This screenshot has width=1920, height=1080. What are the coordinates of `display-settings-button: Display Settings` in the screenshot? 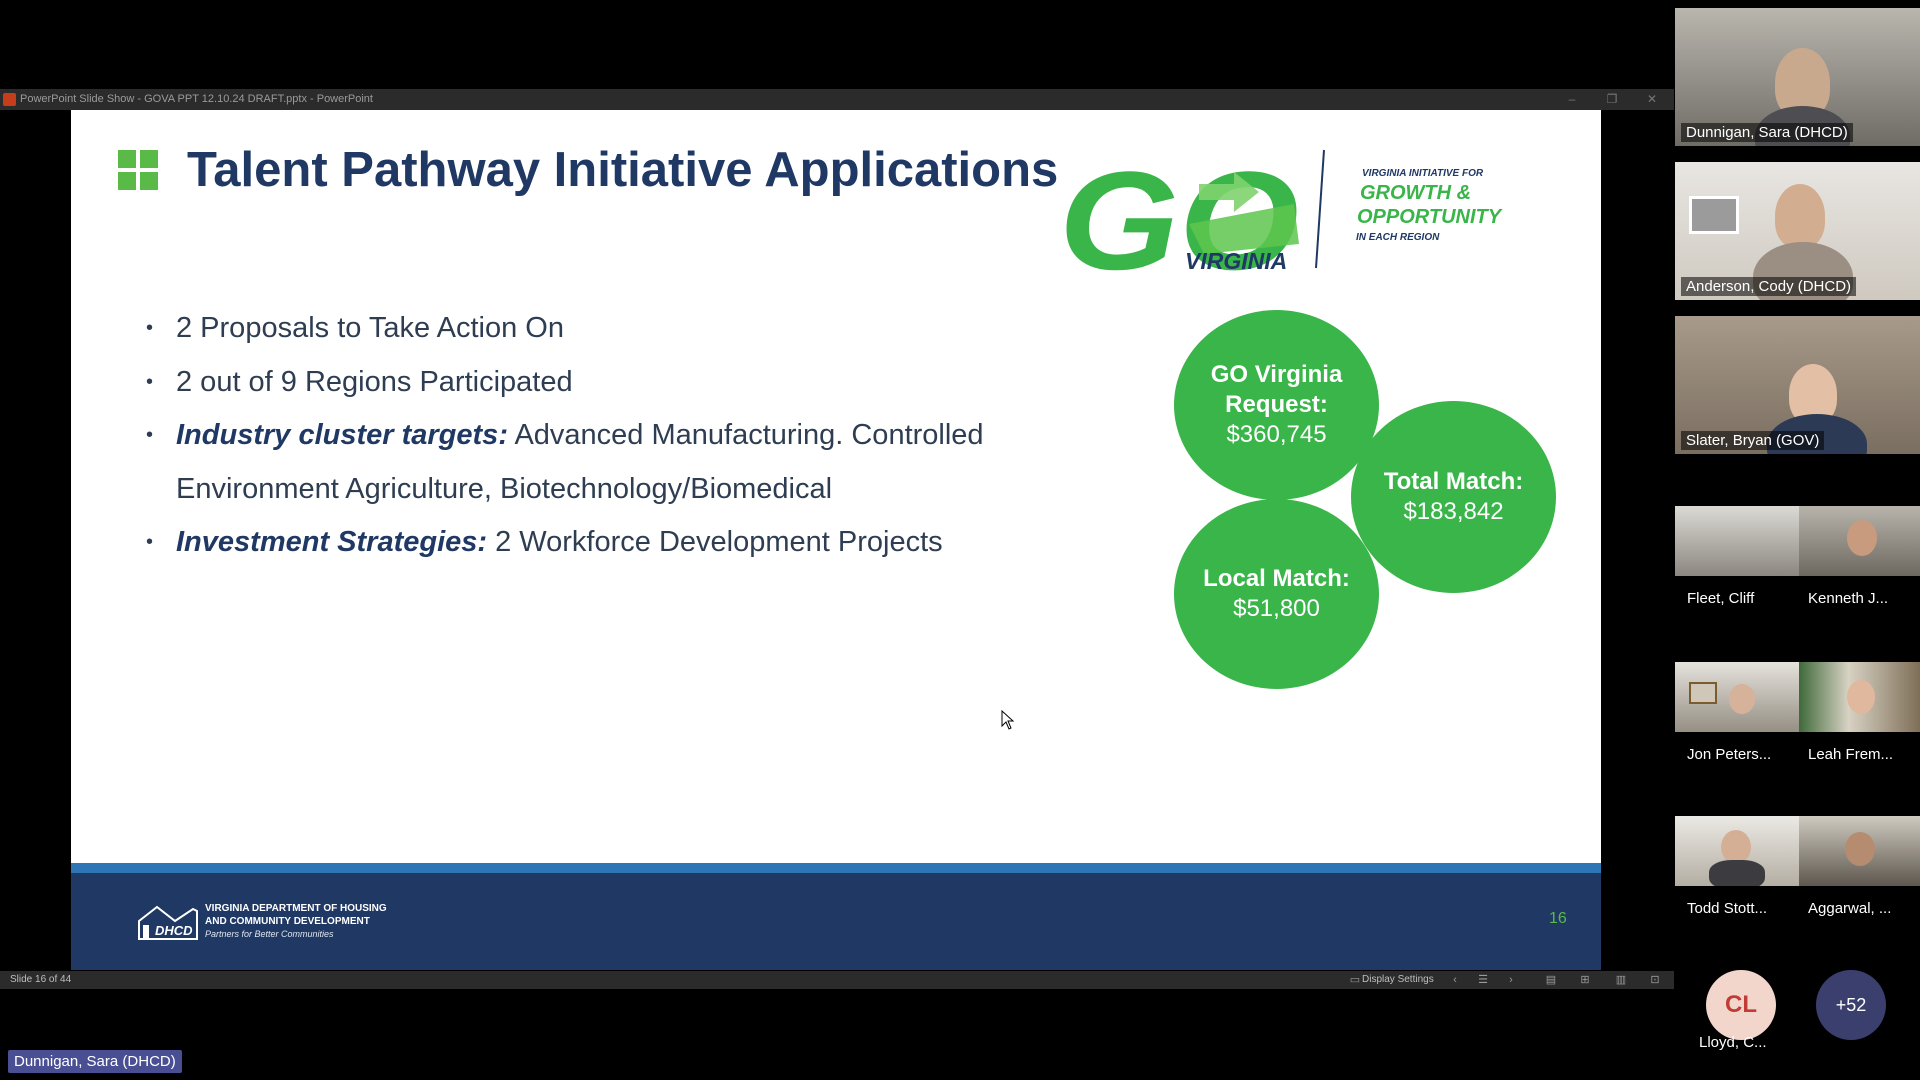 It's located at (1398, 980).